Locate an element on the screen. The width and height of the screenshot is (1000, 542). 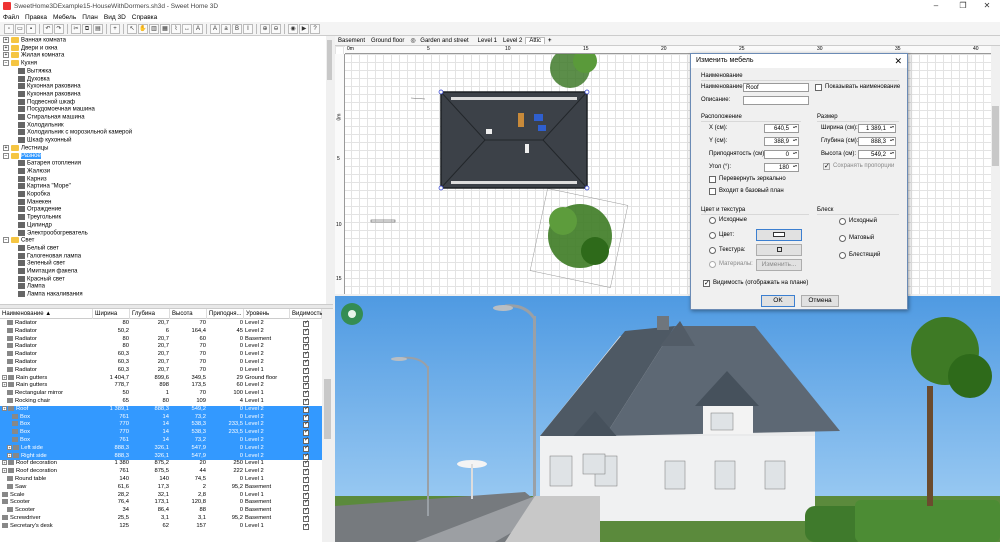
col-level: Уровень is located at coordinates (267, 314).